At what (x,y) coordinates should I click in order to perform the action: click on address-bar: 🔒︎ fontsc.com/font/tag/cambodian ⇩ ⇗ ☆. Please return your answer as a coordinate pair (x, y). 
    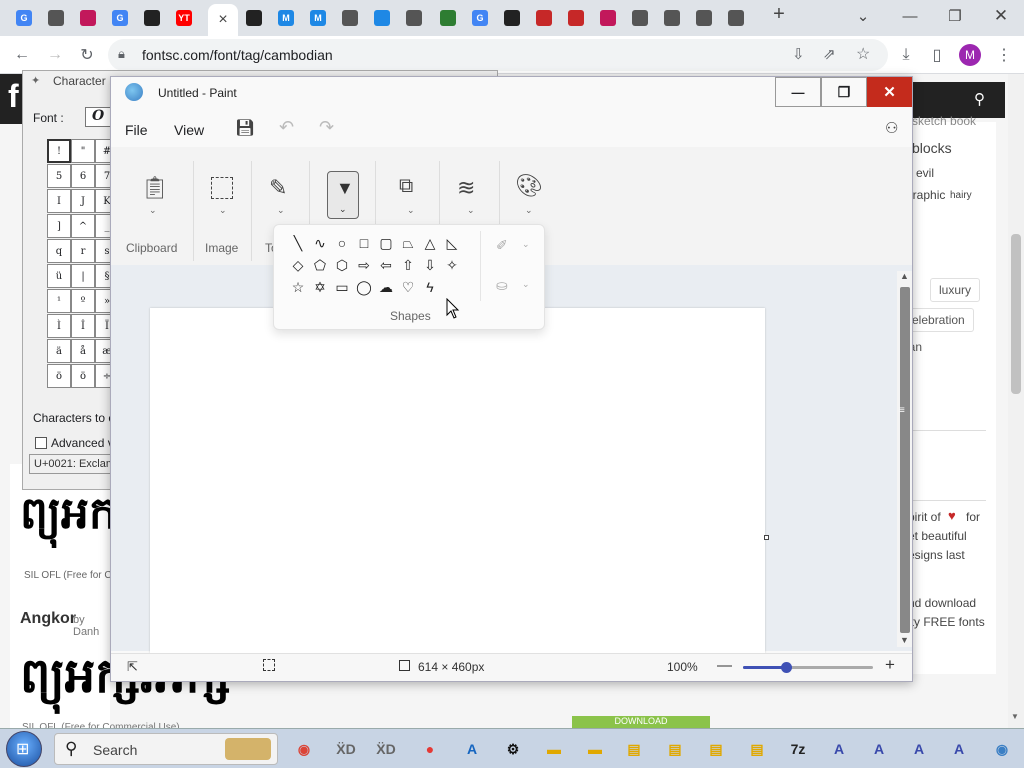
    Looking at the image, I should click on (498, 55).